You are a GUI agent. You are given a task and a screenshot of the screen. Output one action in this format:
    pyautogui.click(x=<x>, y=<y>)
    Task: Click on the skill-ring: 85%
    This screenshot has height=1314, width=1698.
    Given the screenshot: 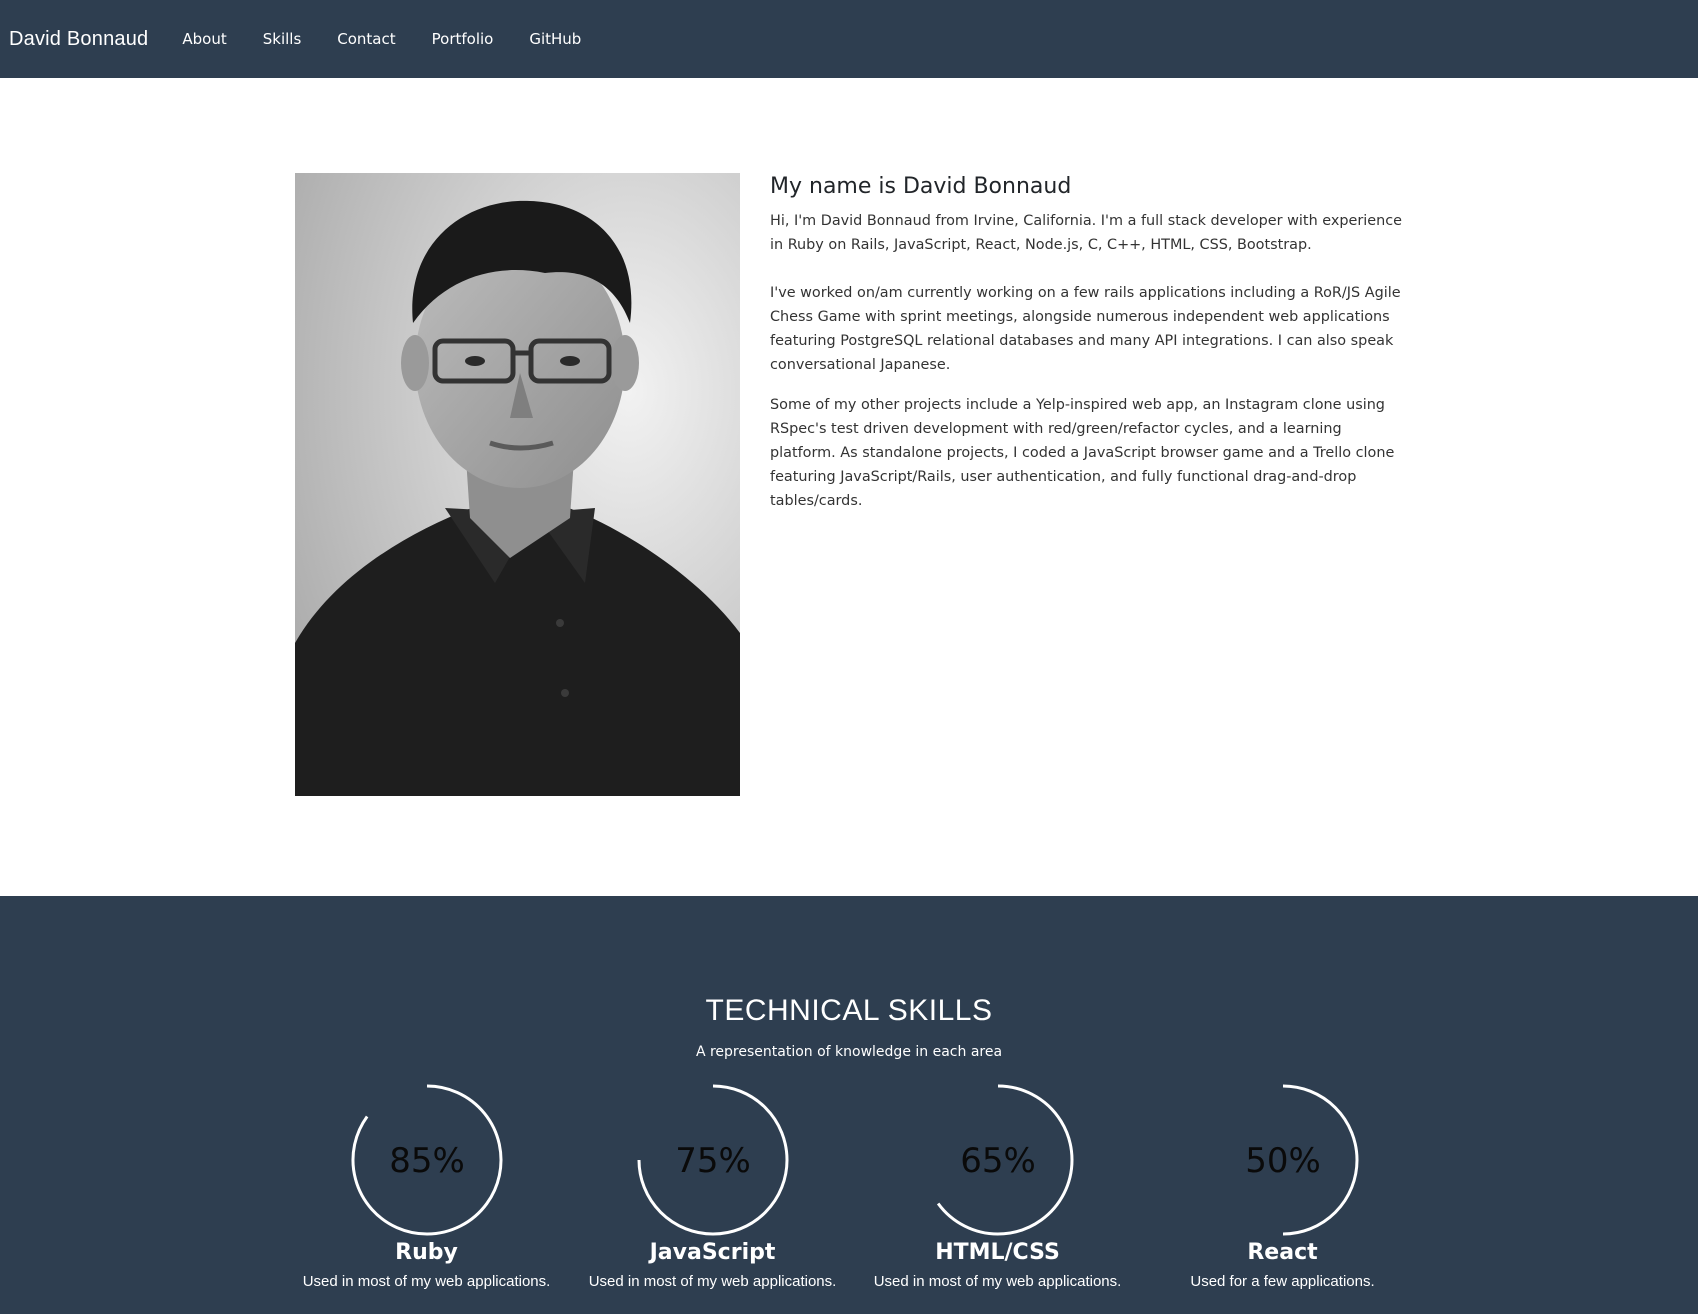 What is the action you would take?
    pyautogui.click(x=426, y=1160)
    